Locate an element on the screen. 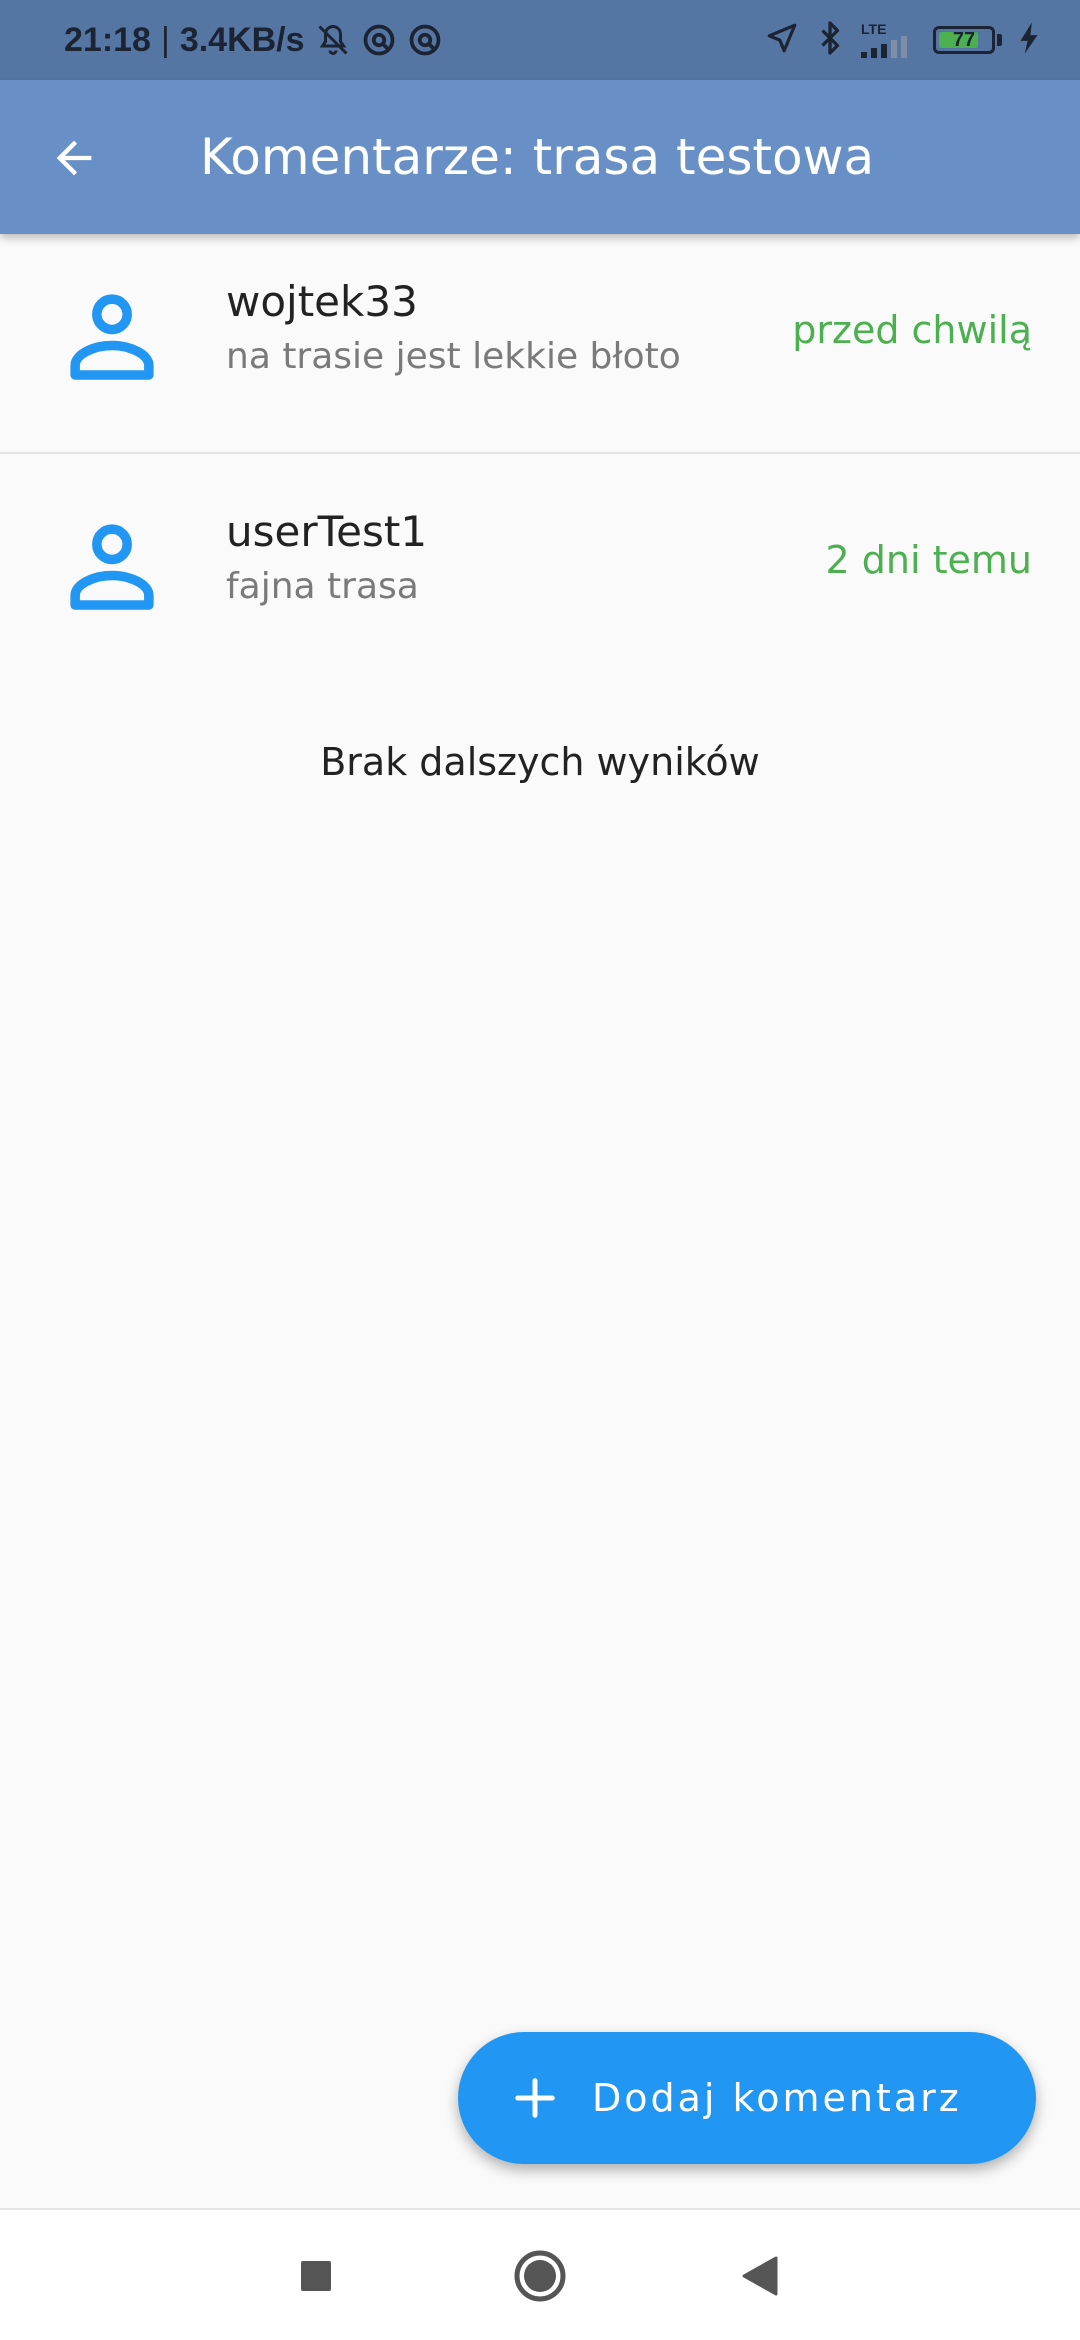  bluetooth-icon is located at coordinates (830, 40).